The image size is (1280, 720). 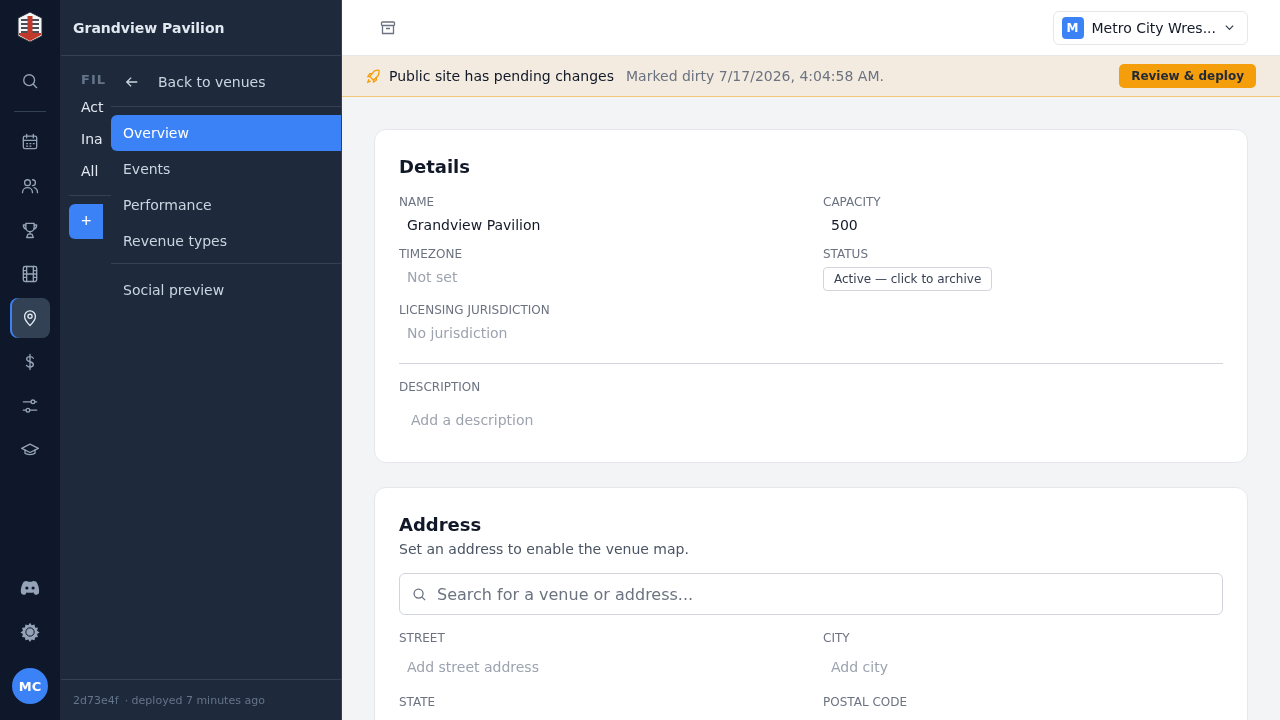 What do you see at coordinates (86, 221) in the screenshot?
I see `add-button: +` at bounding box center [86, 221].